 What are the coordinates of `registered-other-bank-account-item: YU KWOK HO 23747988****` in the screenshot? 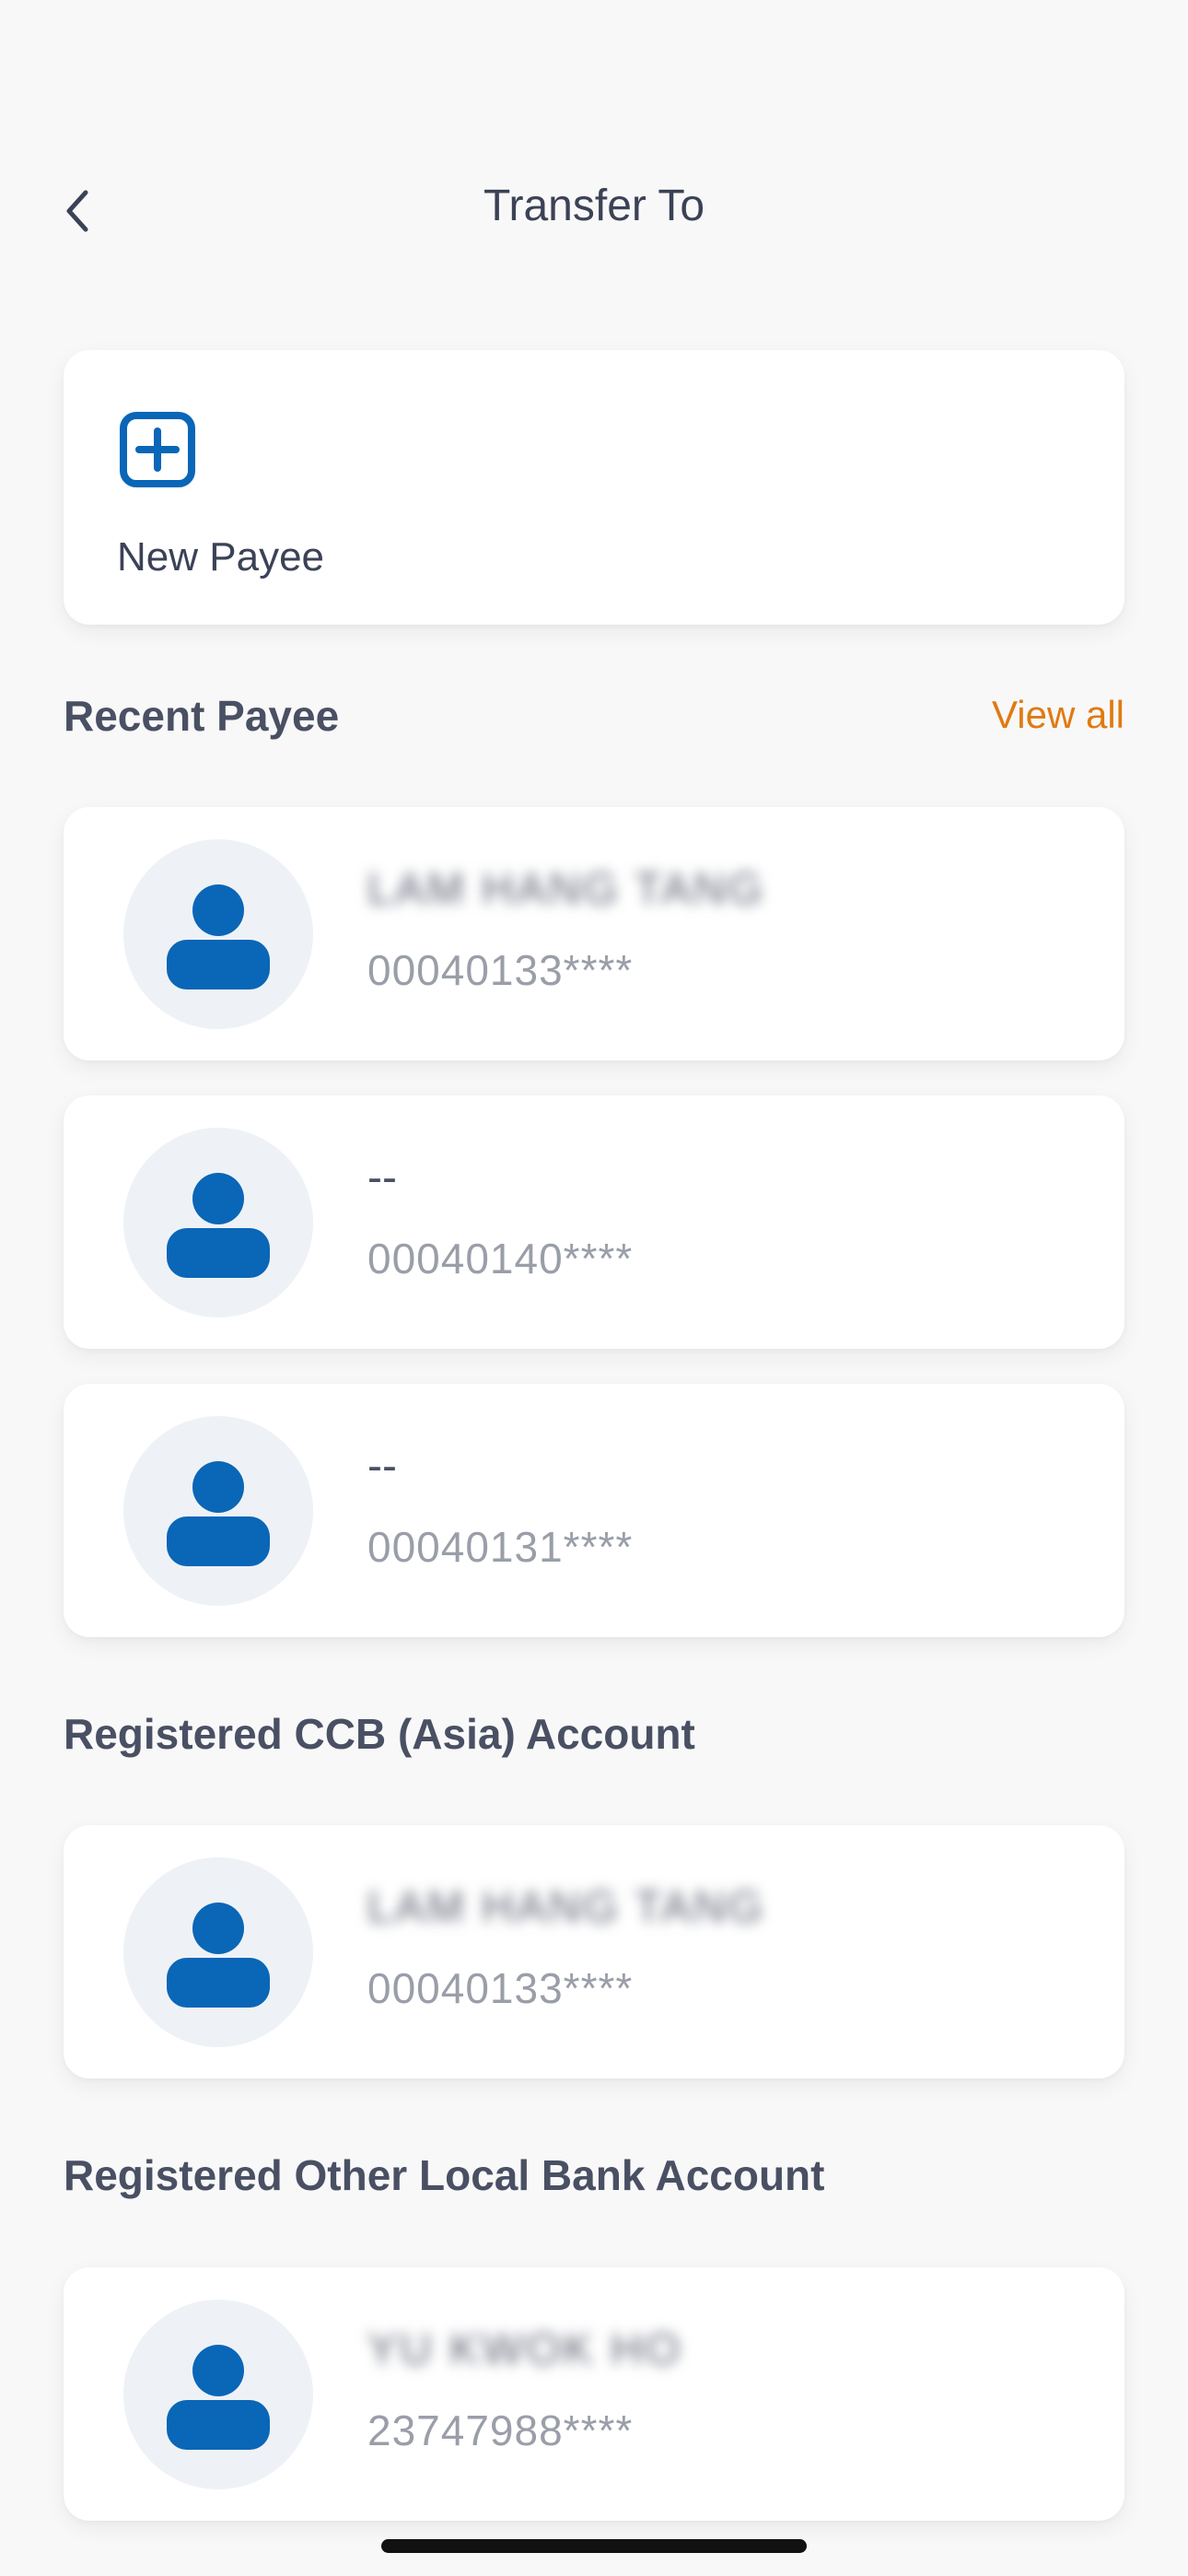 It's located at (594, 2394).